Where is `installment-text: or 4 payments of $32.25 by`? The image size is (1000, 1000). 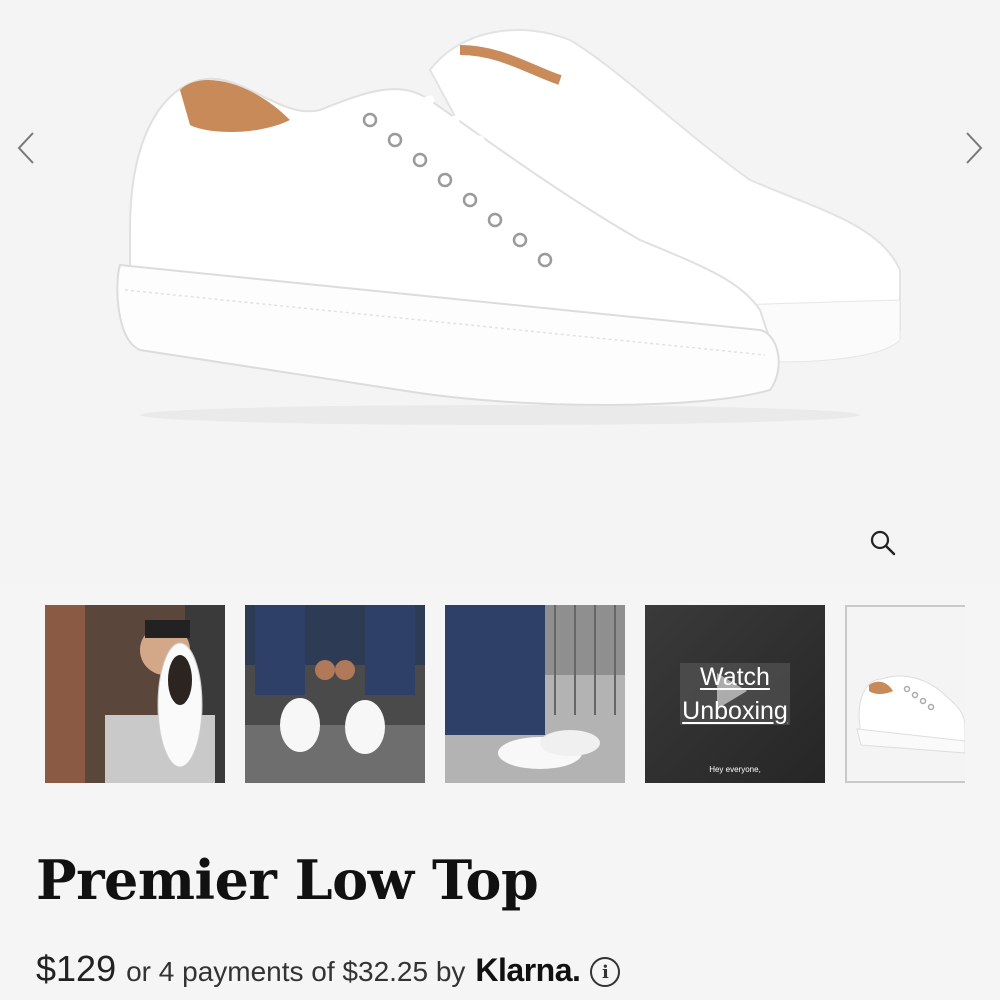
installment-text: or 4 payments of $32.25 by is located at coordinates (296, 971).